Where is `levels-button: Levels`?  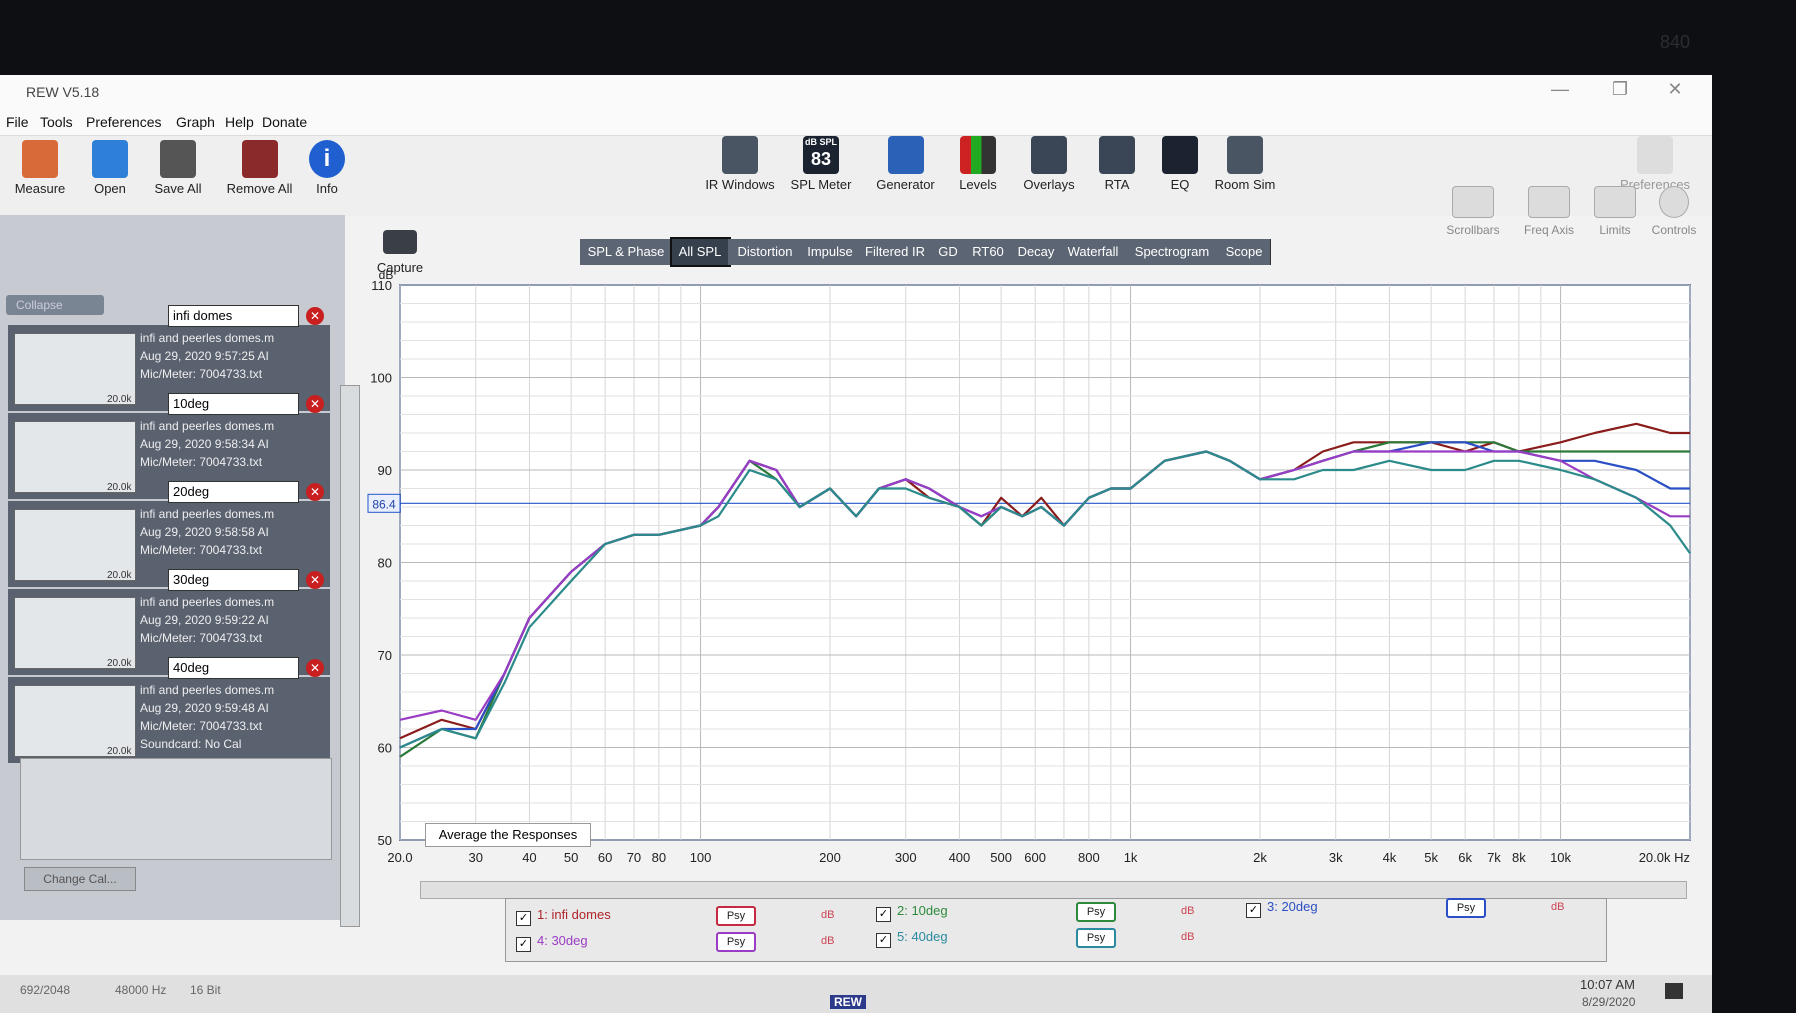
levels-button: Levels is located at coordinates (978, 164).